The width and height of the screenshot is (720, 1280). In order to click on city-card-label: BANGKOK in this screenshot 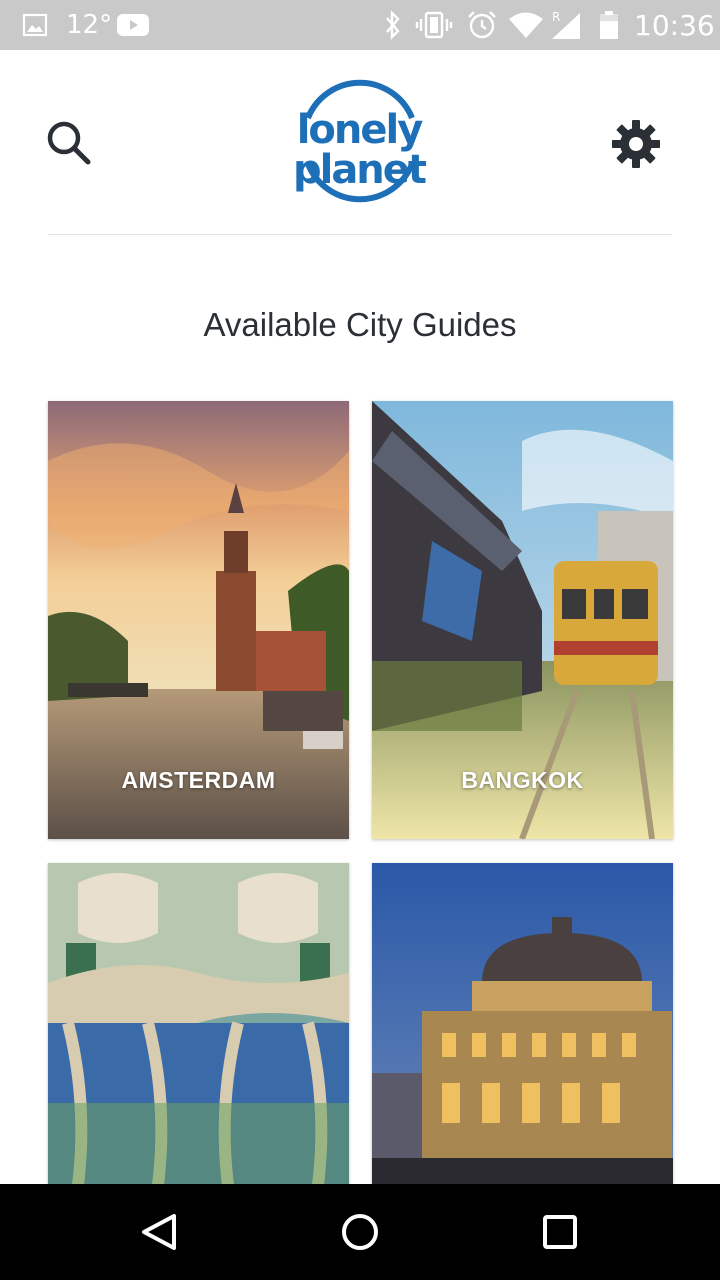, I will do `click(522, 780)`.